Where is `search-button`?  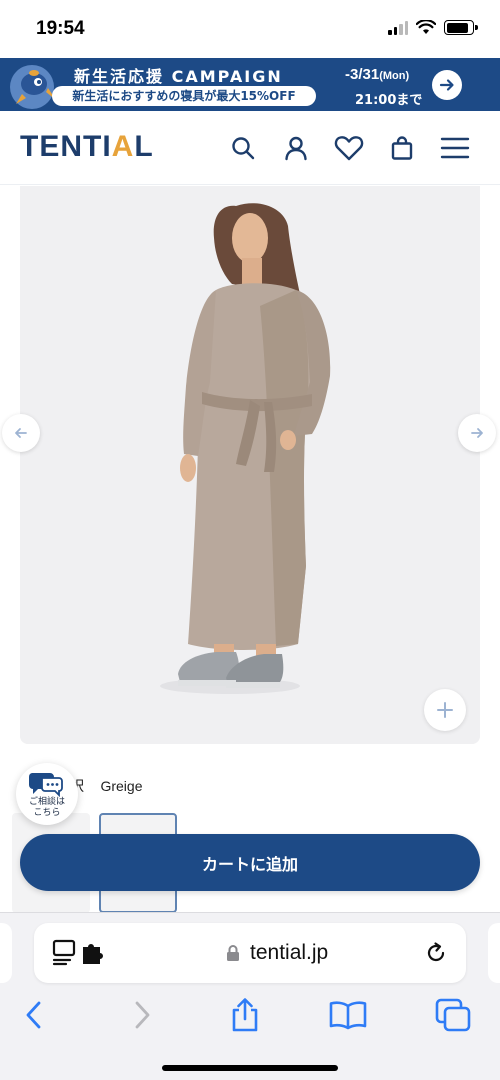 search-button is located at coordinates (243, 148).